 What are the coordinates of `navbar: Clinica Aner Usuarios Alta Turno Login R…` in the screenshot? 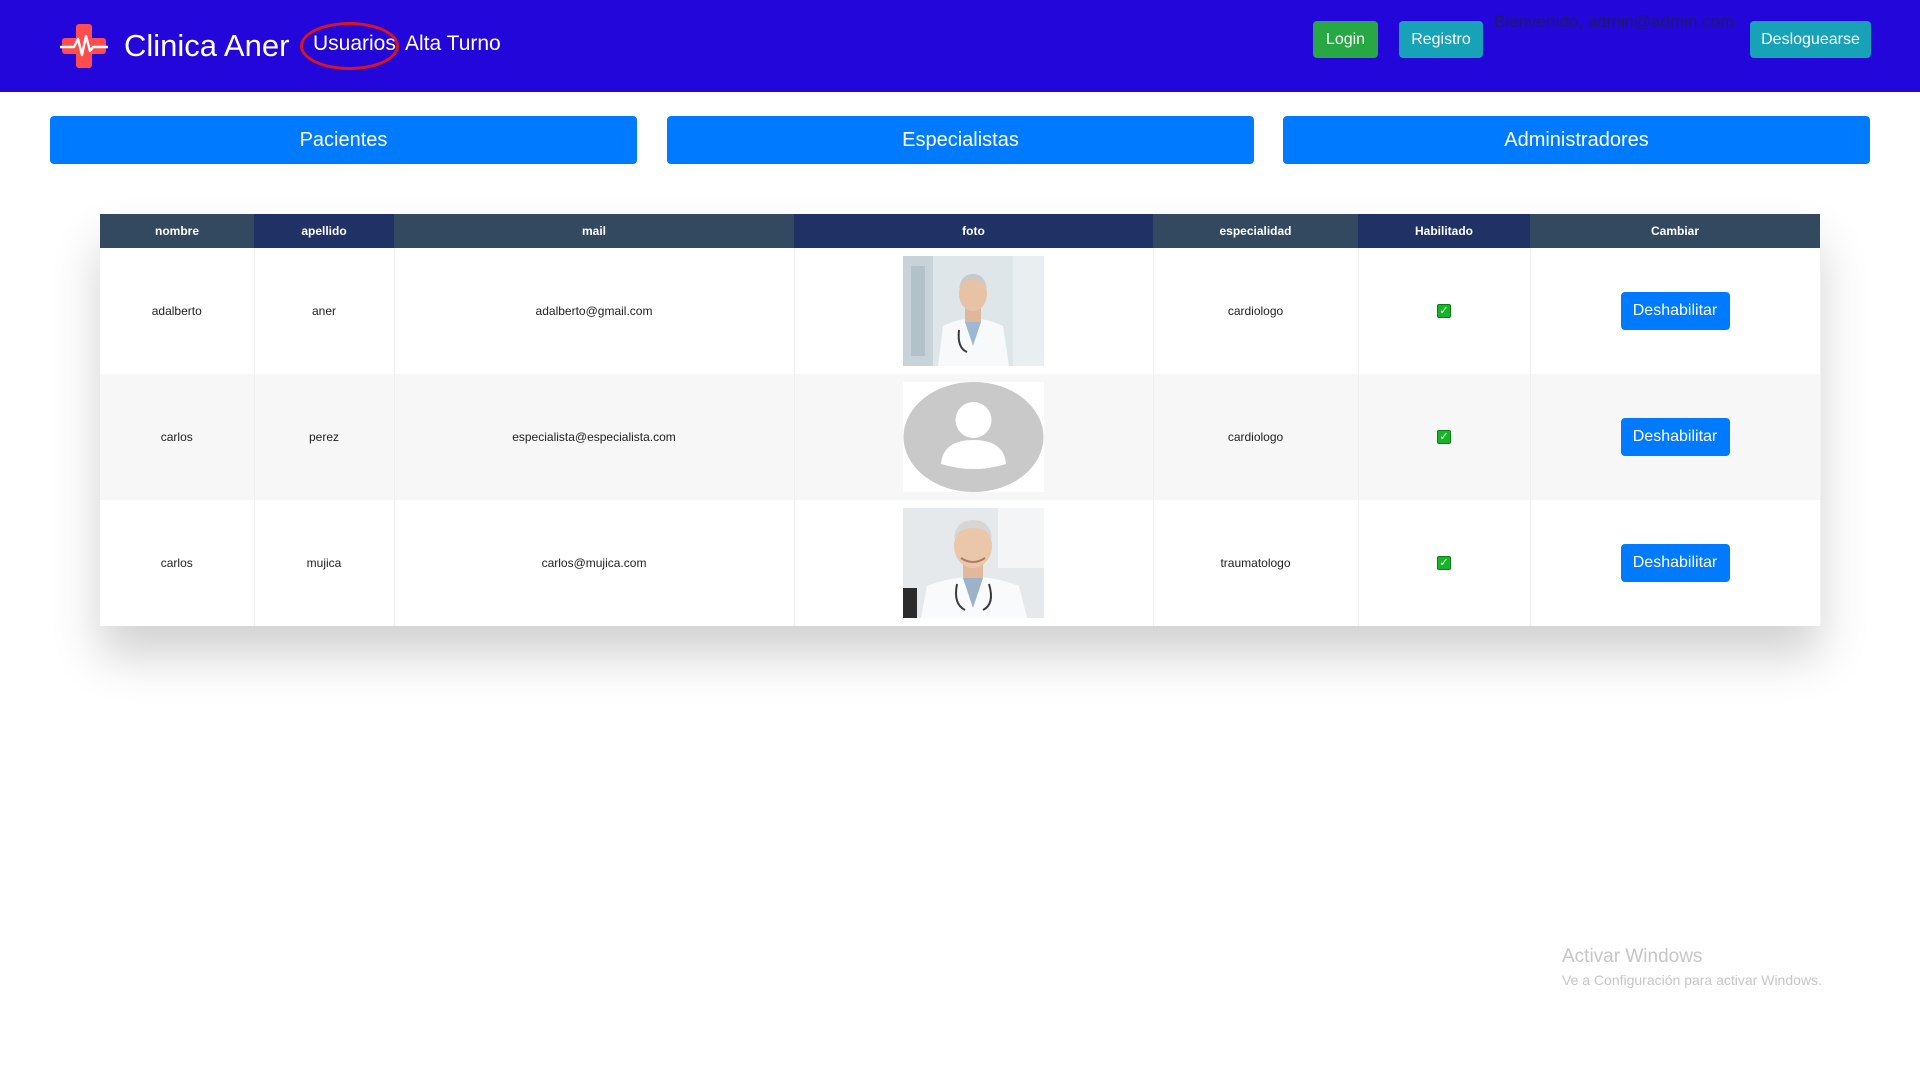 It's located at (960, 46).